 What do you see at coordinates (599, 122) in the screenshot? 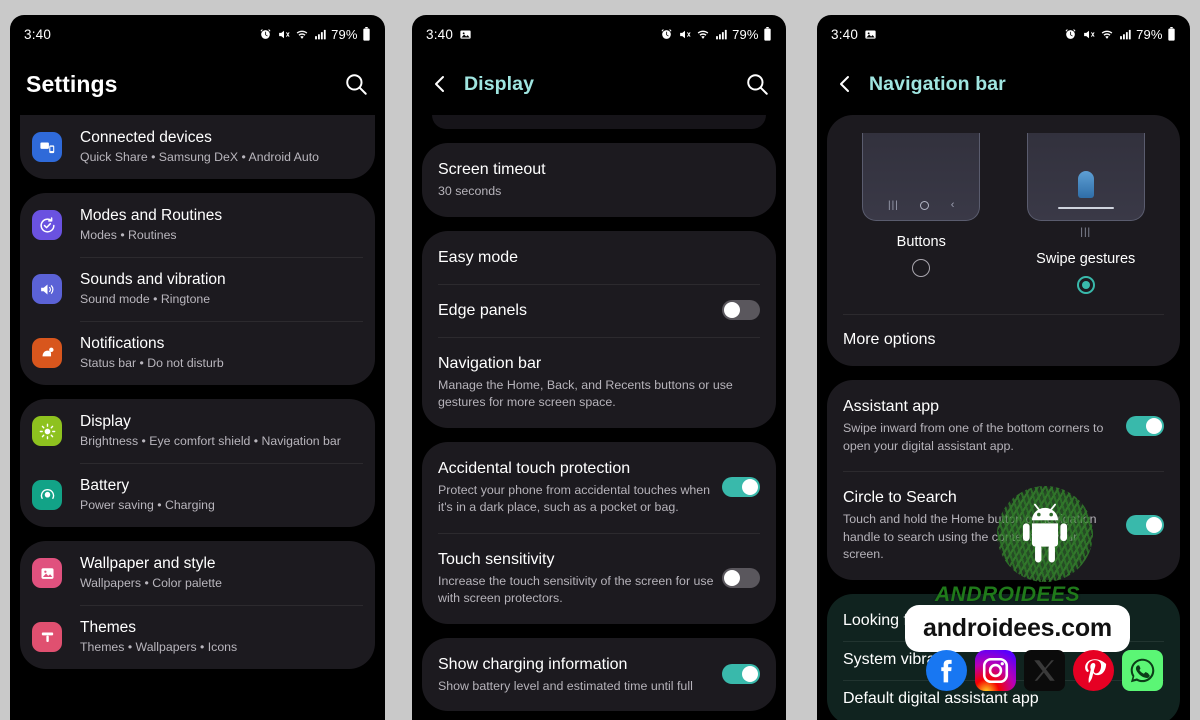
I see `partial-card-above` at bounding box center [599, 122].